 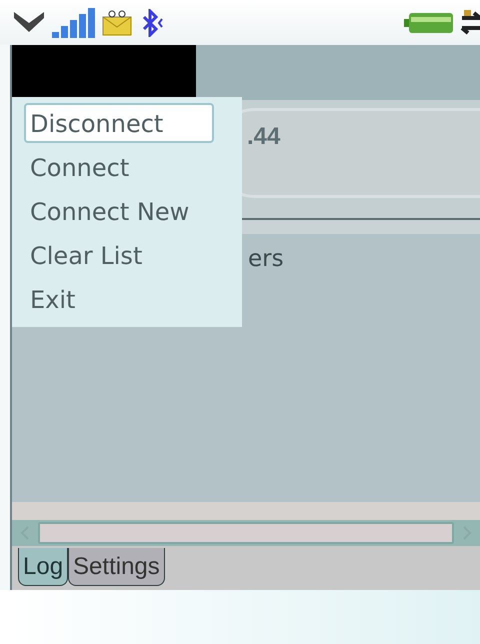 I want to click on menu-item: Exit, so click(x=53, y=299).